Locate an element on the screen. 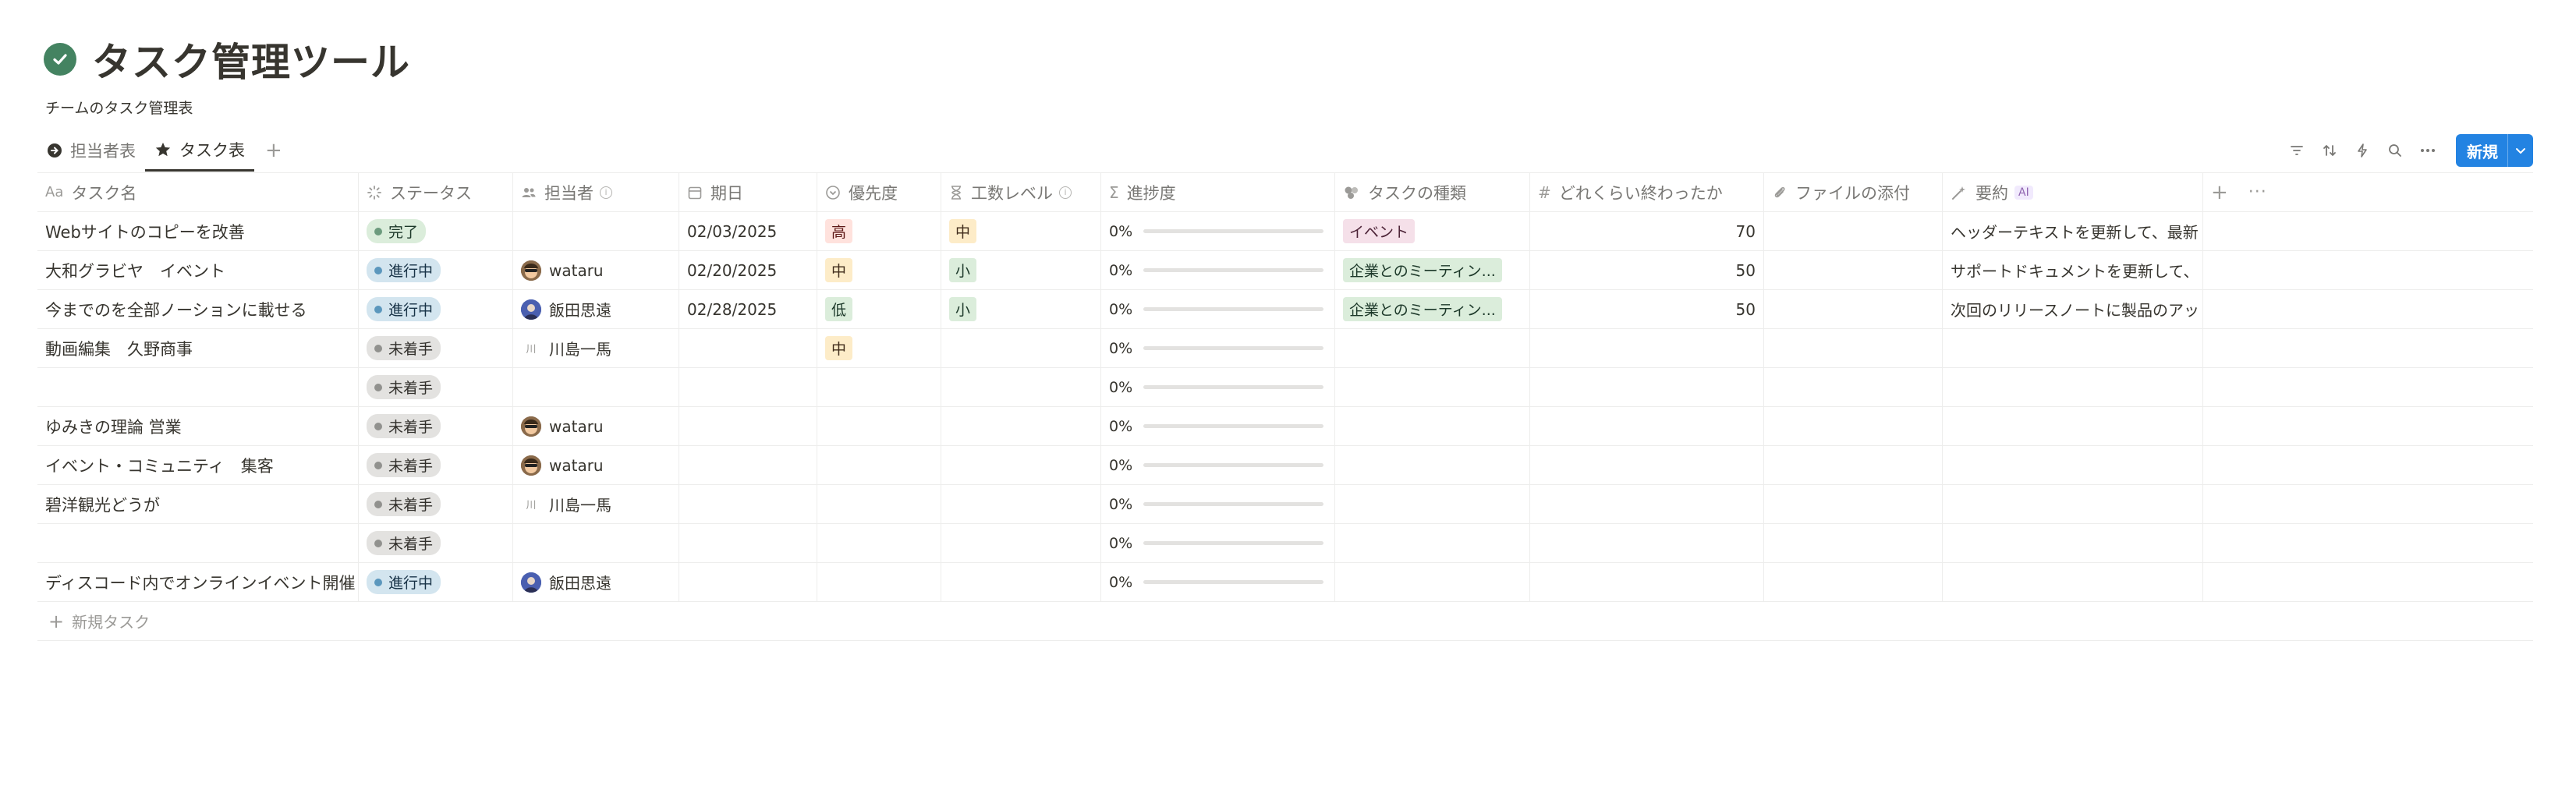  task-name-cell: Webサイトのコピーを改善 is located at coordinates (198, 231).